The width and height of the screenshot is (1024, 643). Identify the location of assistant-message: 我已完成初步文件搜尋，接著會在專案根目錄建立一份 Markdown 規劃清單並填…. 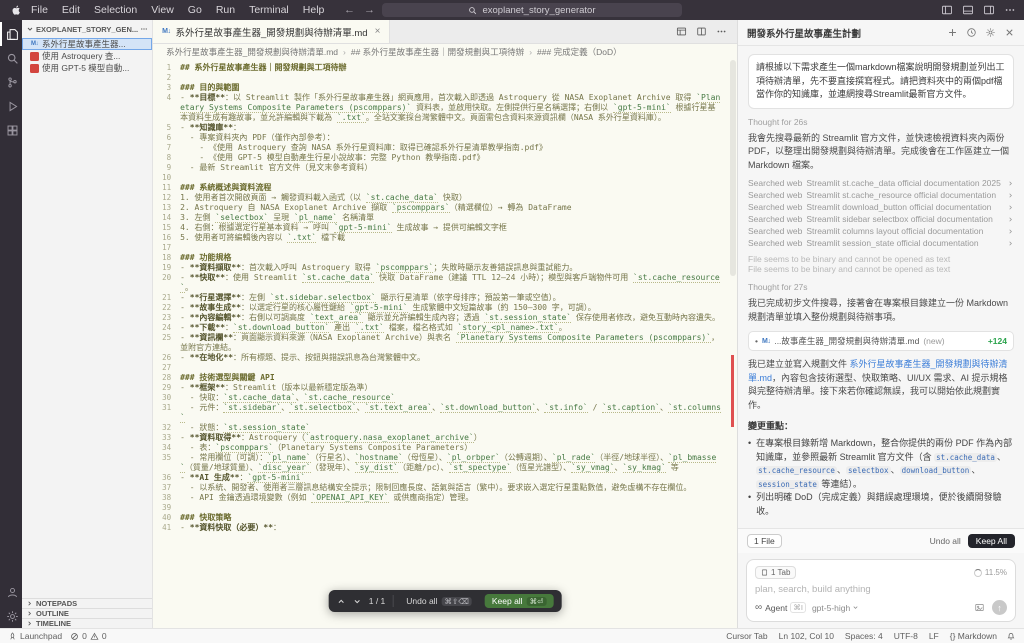
(878, 310).